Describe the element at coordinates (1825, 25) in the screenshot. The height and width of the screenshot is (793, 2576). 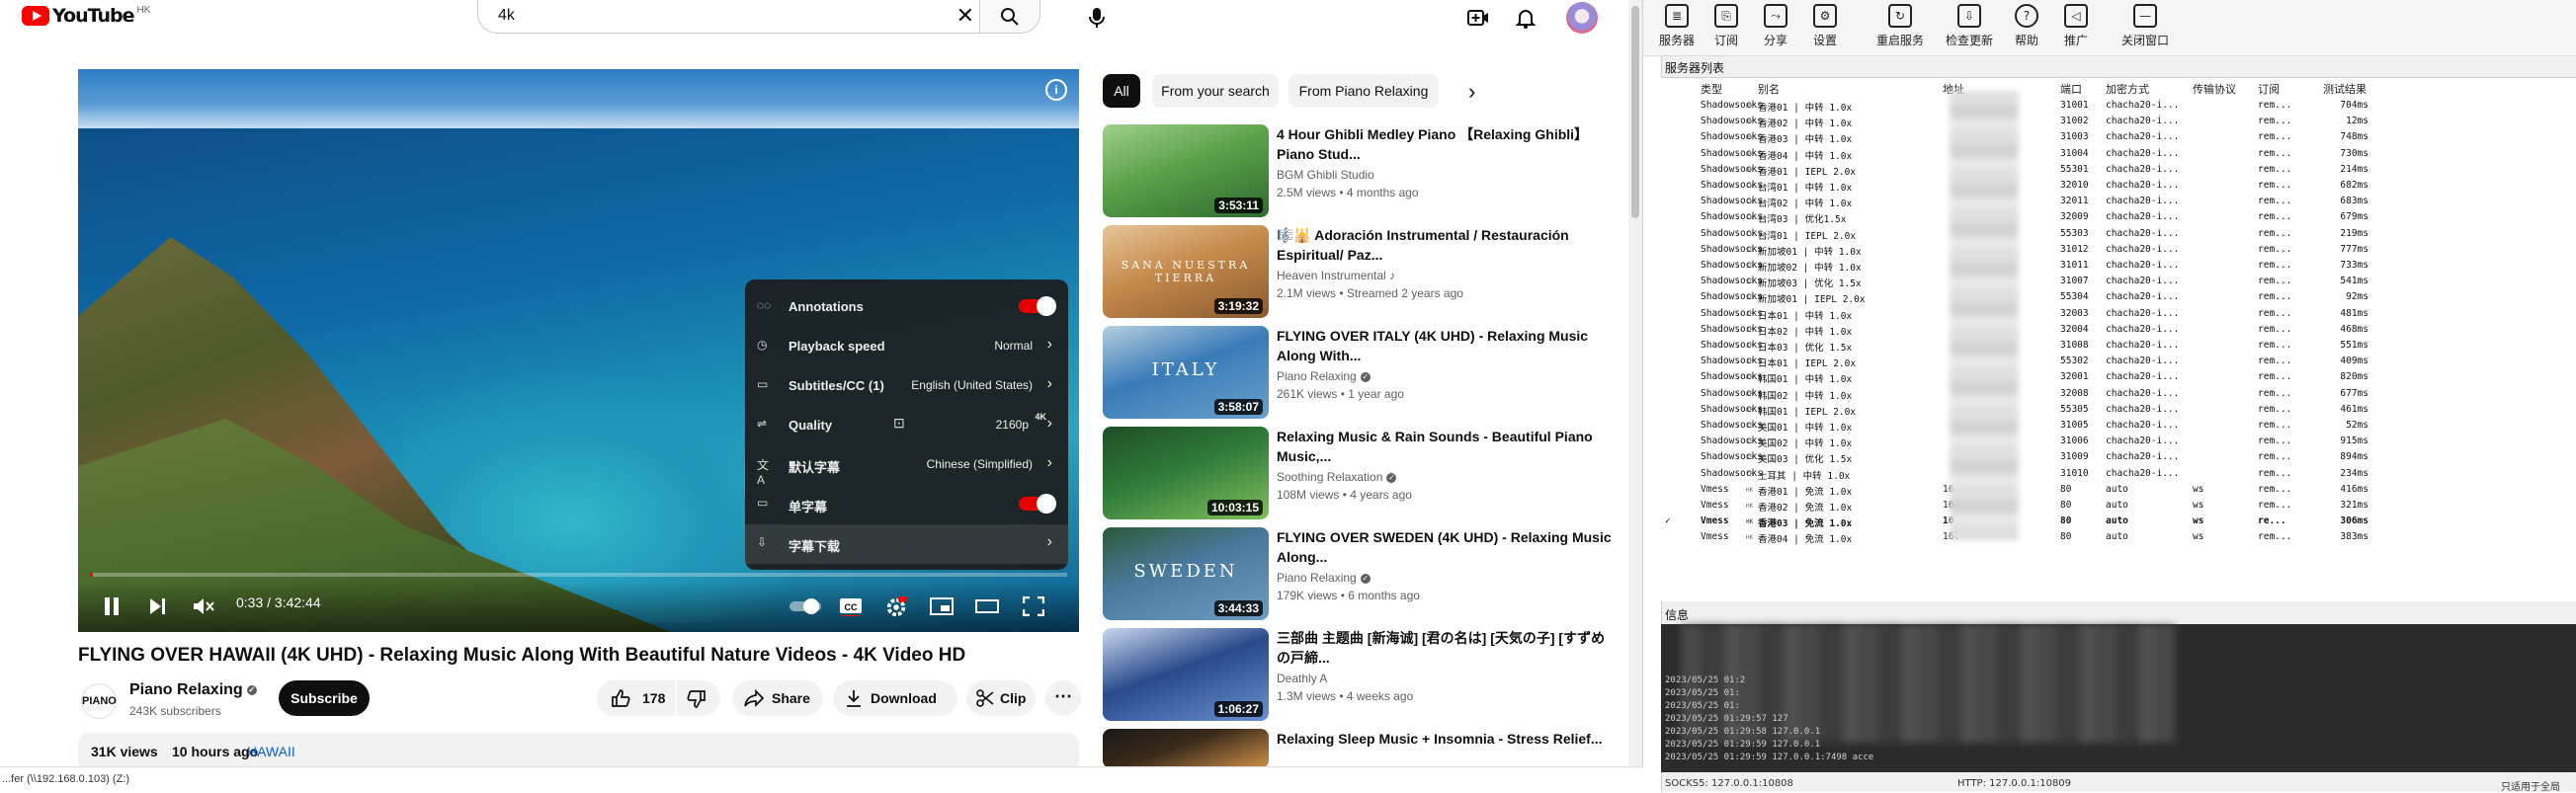
I see `toolbar-gear-button: ⚙ 设置` at that location.